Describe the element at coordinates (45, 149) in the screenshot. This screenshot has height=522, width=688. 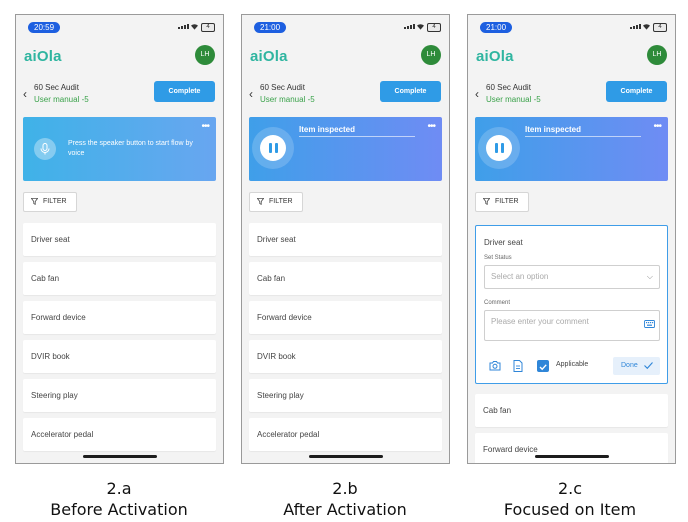
I see `speaker-button` at that location.